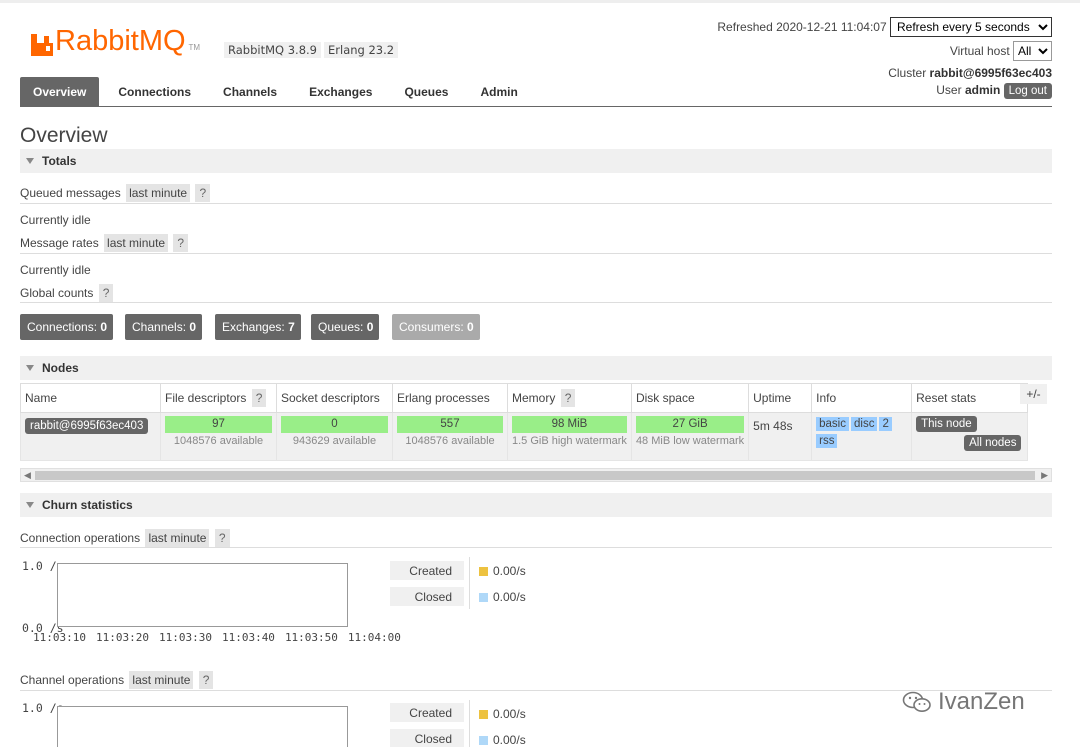 The height and width of the screenshot is (747, 1080). I want to click on queued-messages-row: Queued messages last minute ?, so click(115, 193).